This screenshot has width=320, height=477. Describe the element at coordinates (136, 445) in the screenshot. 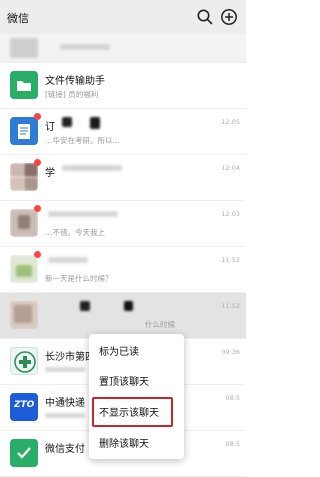

I see `menu-item-delete-chat: 删除该聊天` at that location.